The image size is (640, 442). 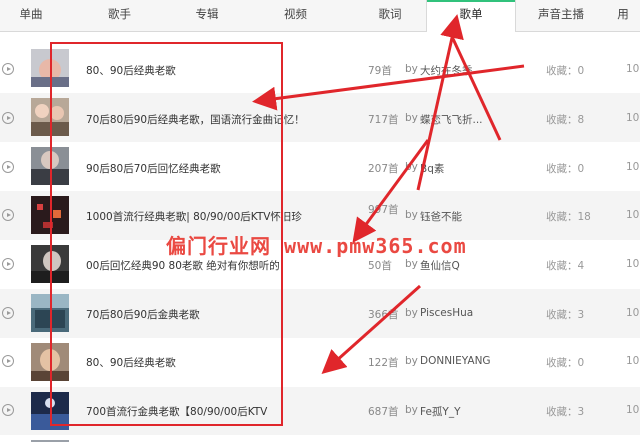 I want to click on tab-video: 视频, so click(x=295, y=15).